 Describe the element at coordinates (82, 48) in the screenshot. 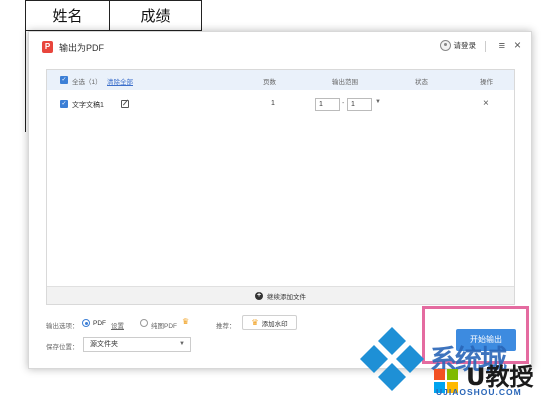

I see `dialog-title: 输出为PDF` at that location.